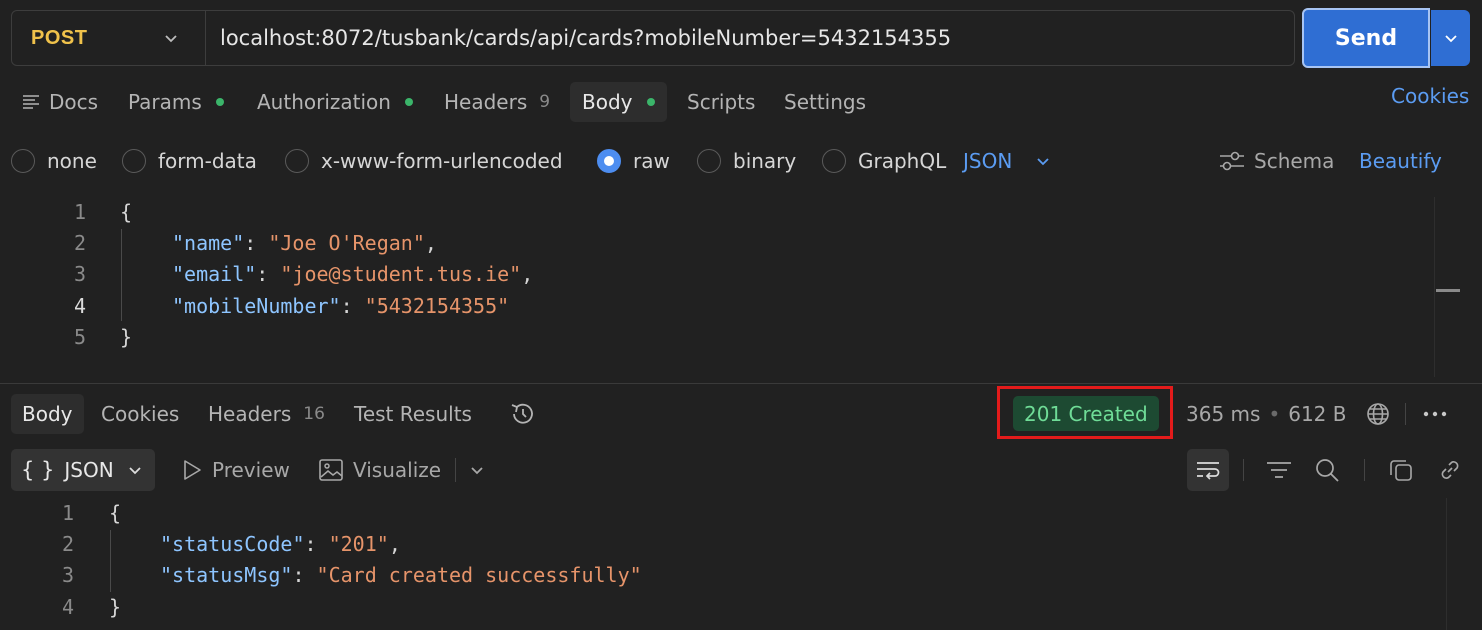 The height and width of the screenshot is (630, 1482). What do you see at coordinates (165, 102) in the screenshot?
I see `tab-params-label: Params` at bounding box center [165, 102].